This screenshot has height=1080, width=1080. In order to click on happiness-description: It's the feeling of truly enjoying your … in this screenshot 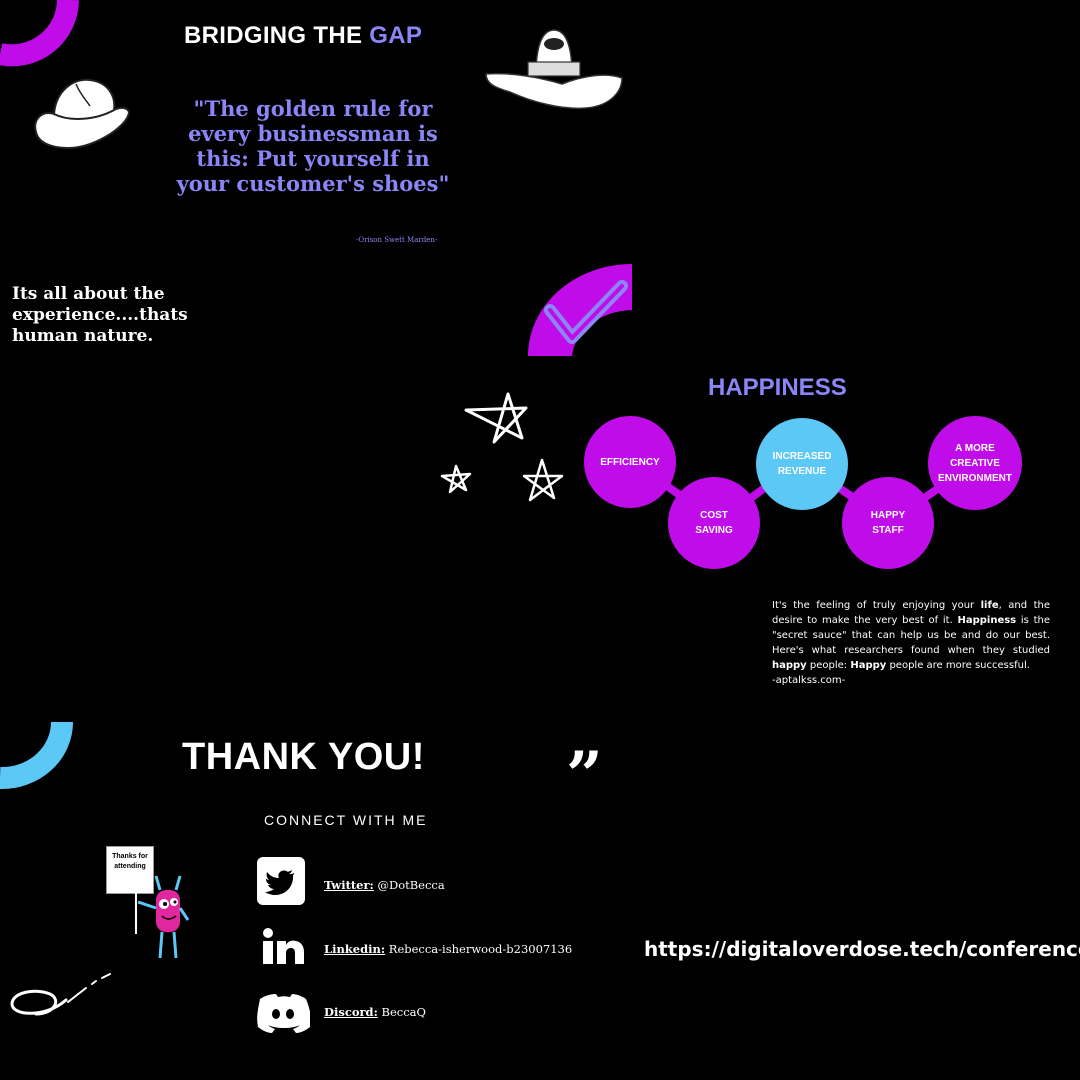, I will do `click(911, 643)`.